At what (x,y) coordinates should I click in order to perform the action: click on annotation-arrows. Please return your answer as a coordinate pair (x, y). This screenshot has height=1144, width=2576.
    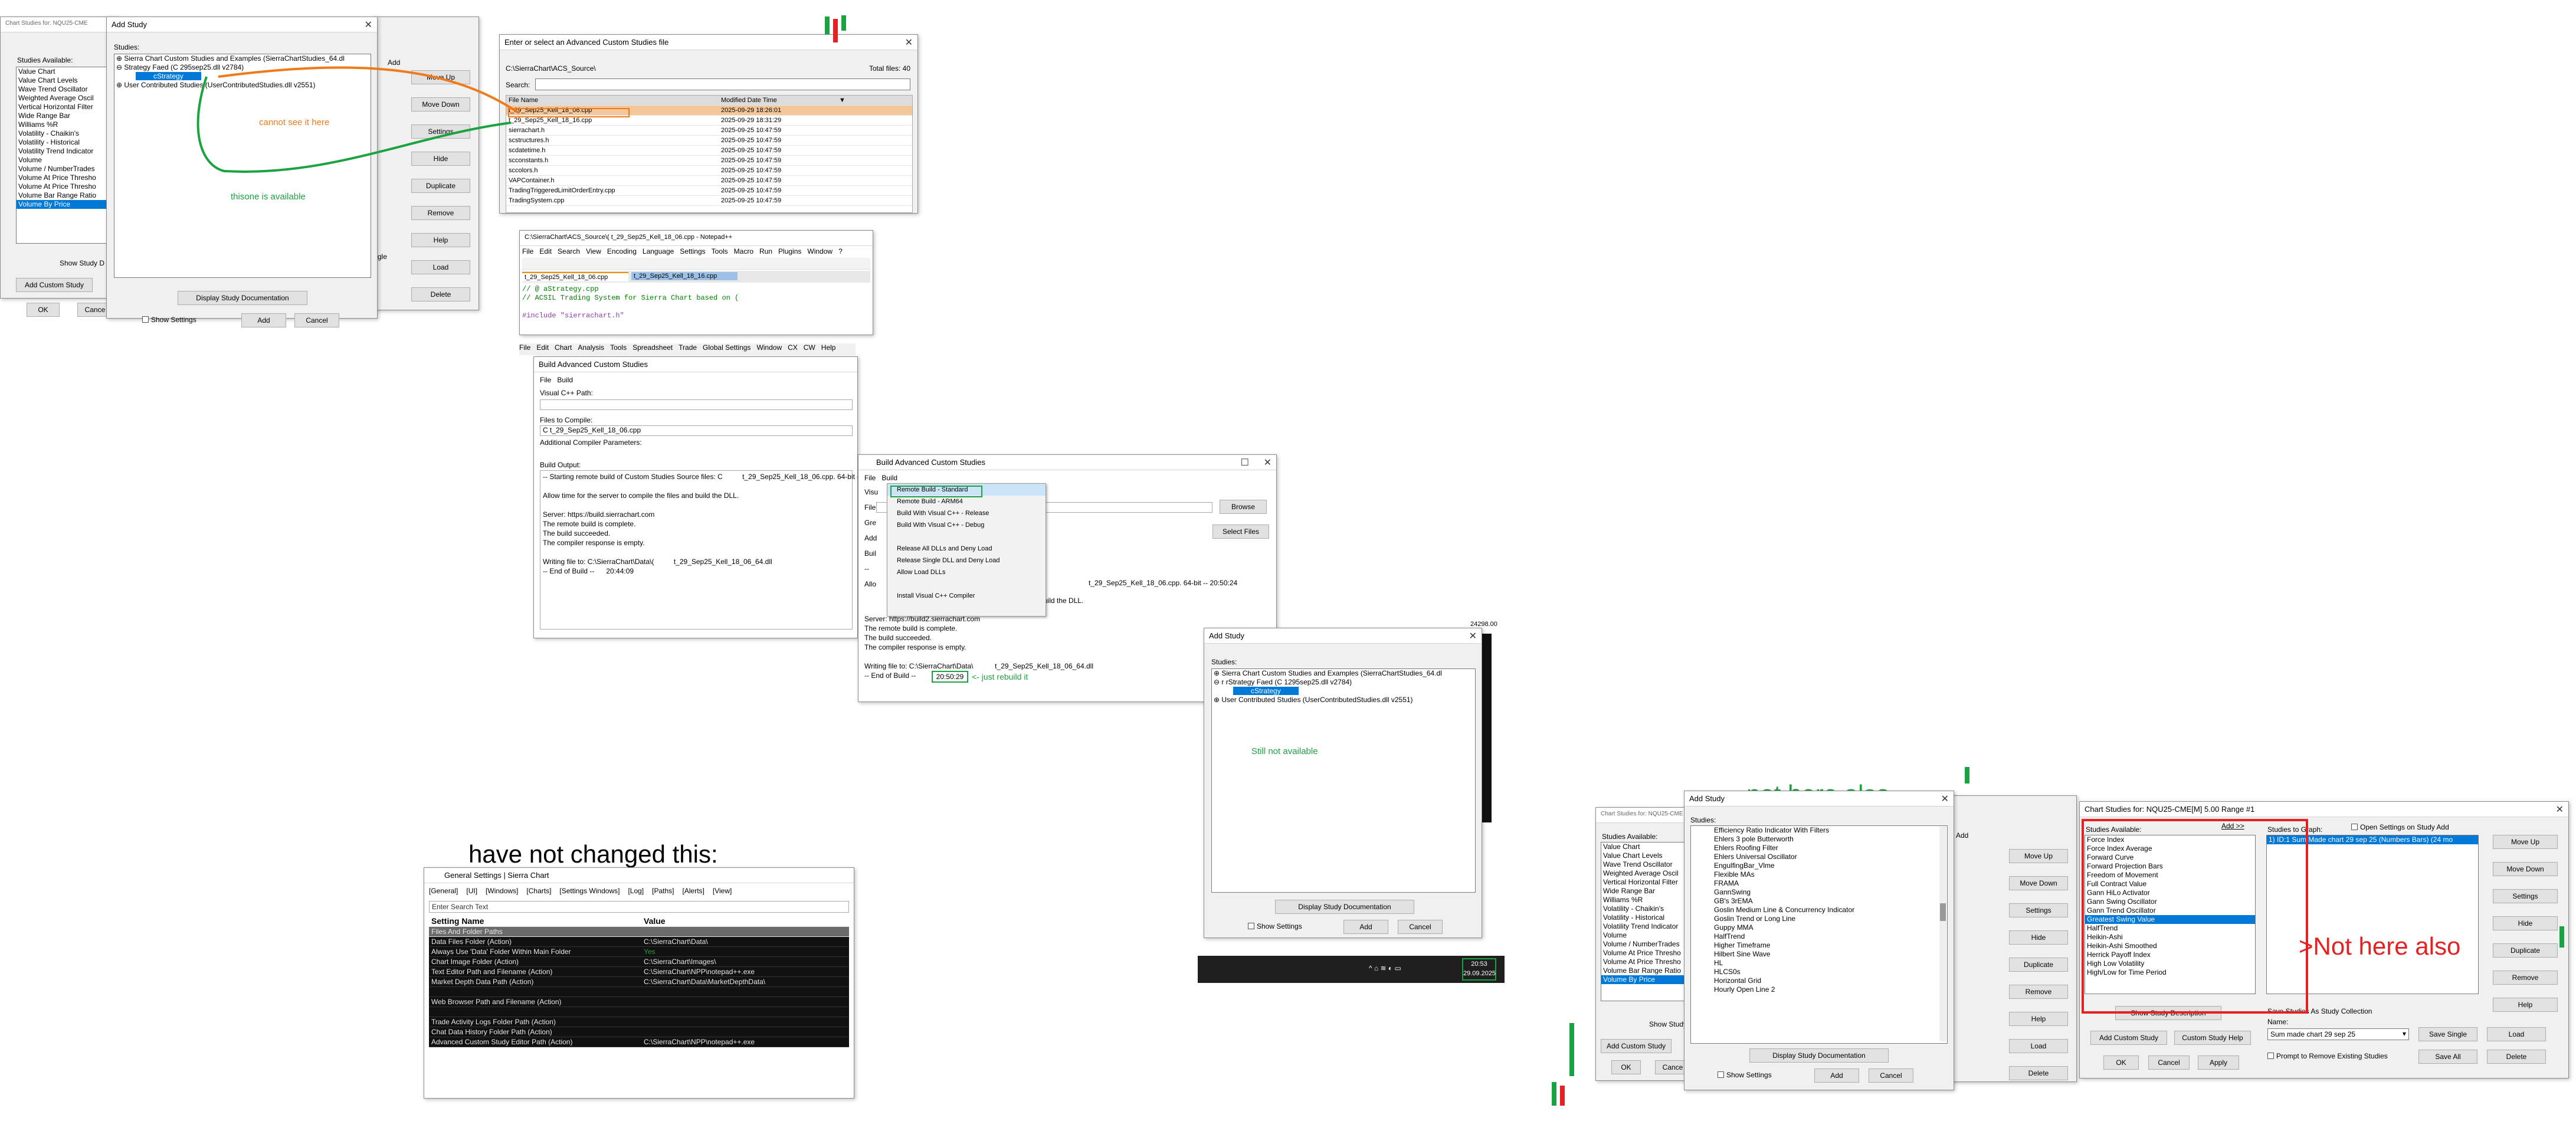
    Looking at the image, I should click on (358, 120).